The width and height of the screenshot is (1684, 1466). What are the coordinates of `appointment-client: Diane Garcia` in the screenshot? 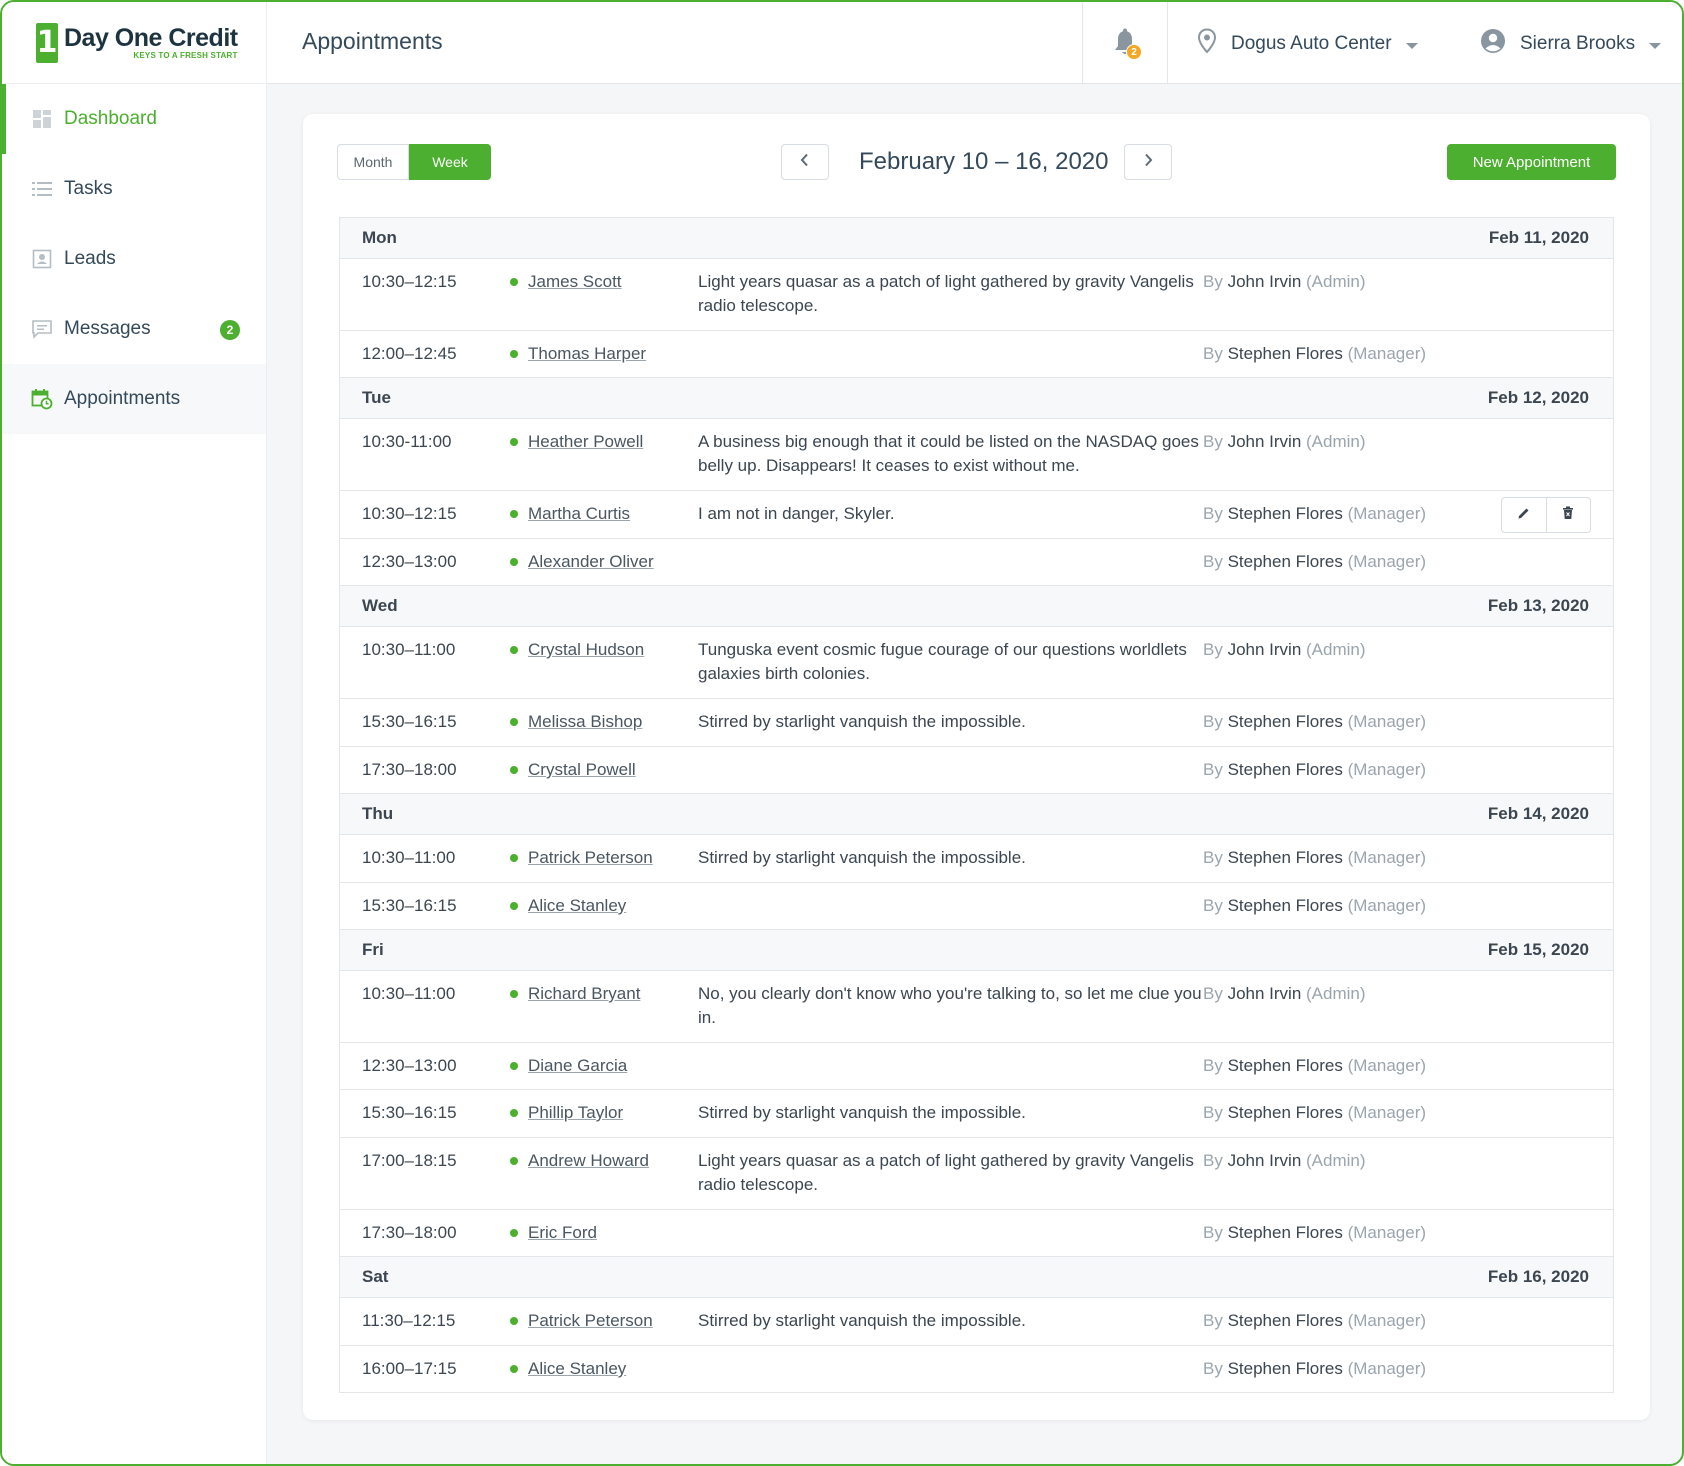 It's located at (604, 1066).